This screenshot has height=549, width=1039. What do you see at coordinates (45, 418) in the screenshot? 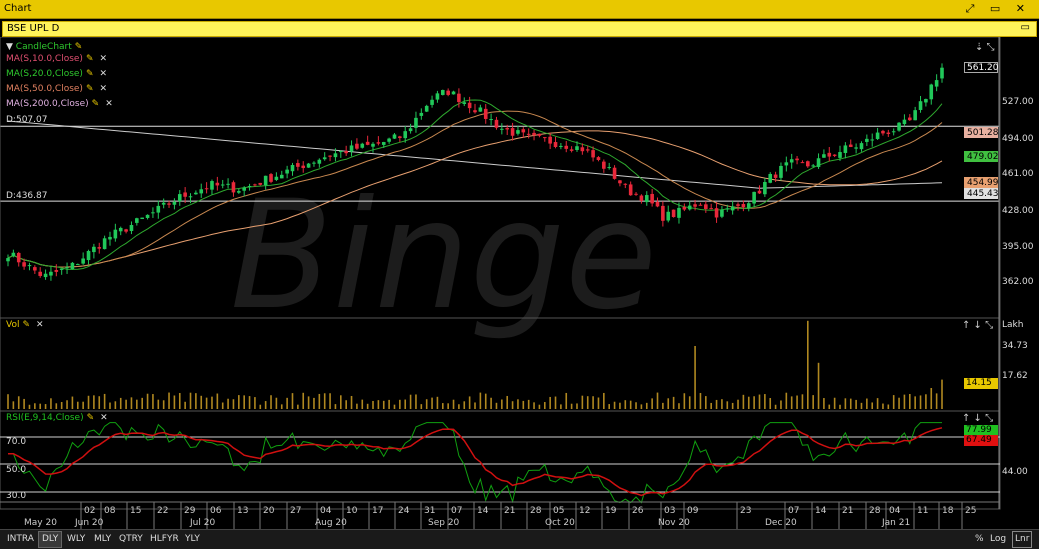
I see `rsi-label: RSI(E,9,14,Close)` at bounding box center [45, 418].